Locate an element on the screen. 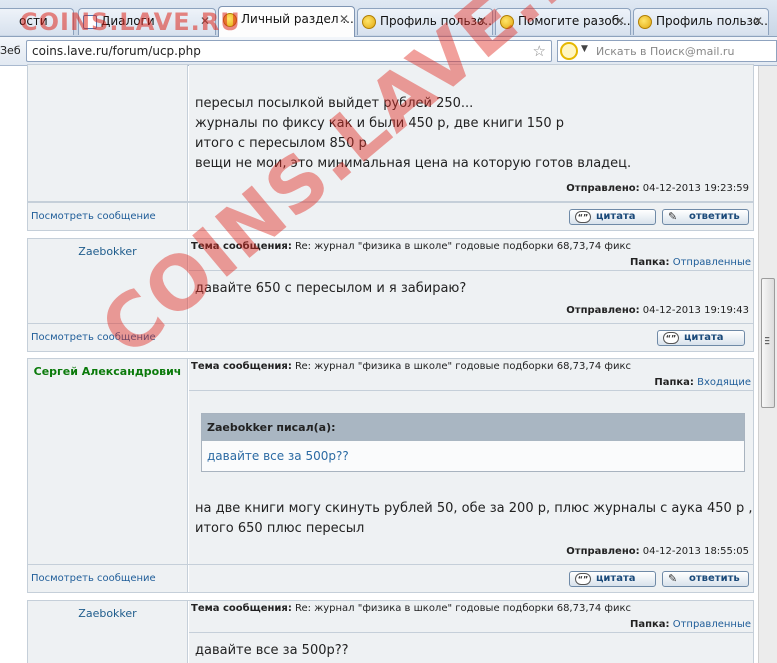  folder-link: Входящие is located at coordinates (724, 382).